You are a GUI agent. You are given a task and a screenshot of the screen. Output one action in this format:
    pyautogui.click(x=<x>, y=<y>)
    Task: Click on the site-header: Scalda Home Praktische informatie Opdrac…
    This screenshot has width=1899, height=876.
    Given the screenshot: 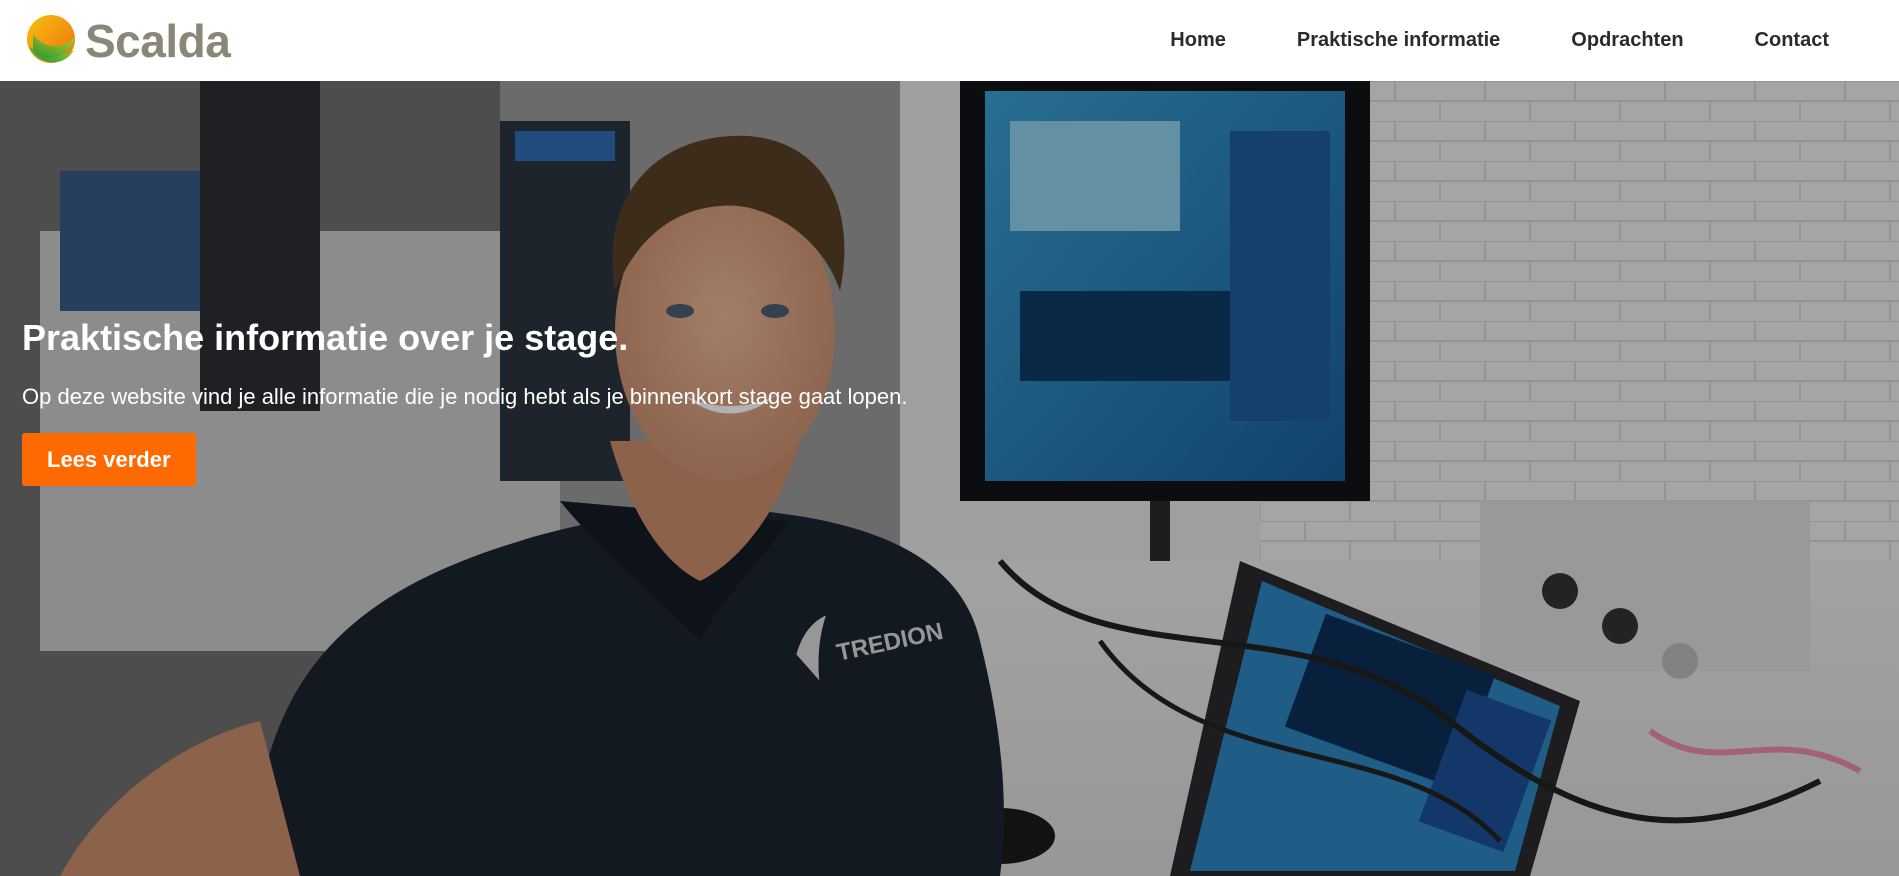 What is the action you would take?
    pyautogui.click(x=949, y=40)
    